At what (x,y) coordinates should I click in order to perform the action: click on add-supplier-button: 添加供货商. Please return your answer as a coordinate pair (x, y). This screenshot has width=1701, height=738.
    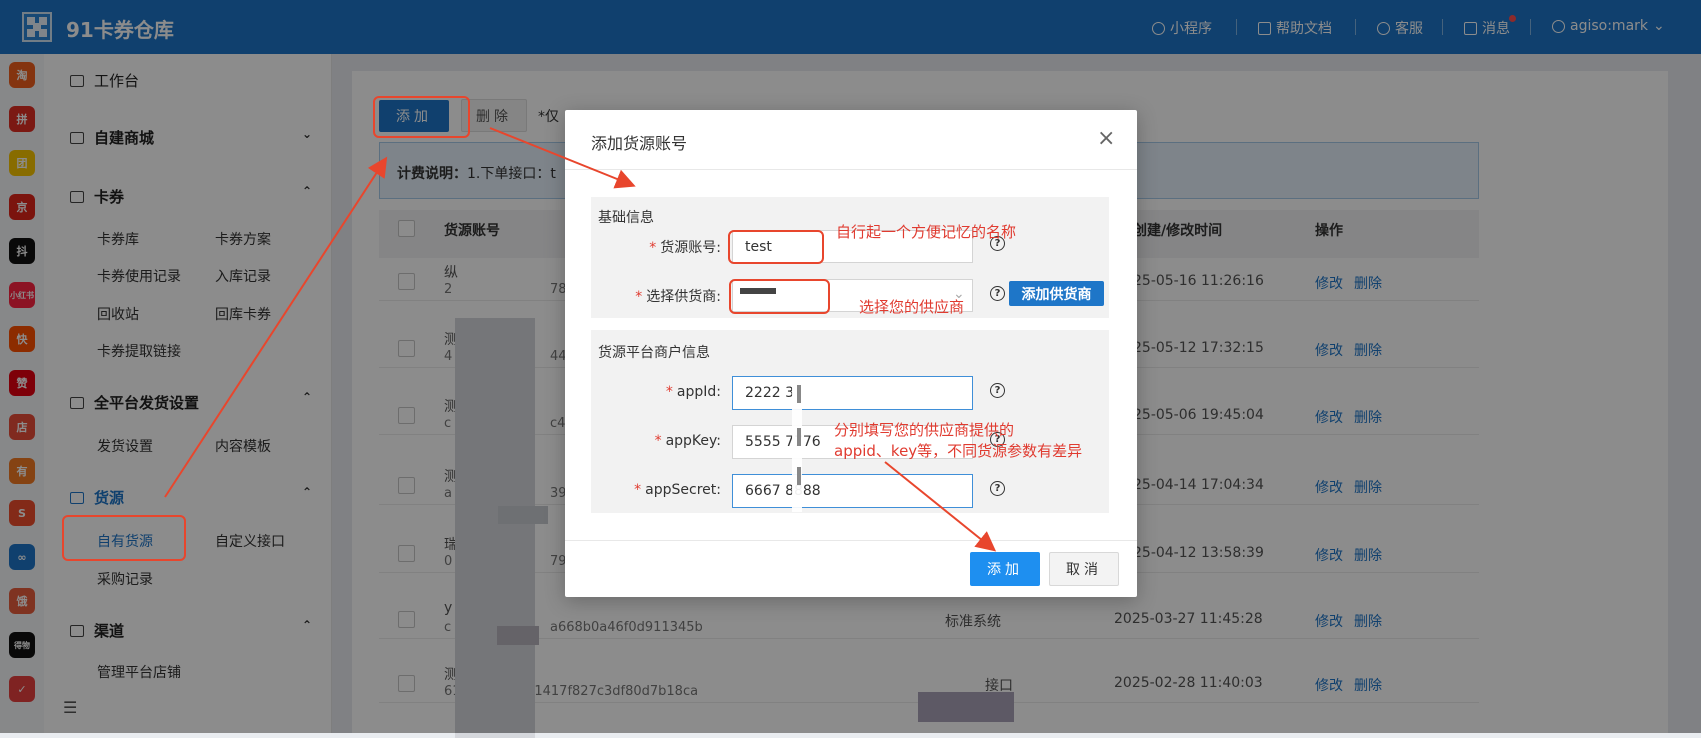
    Looking at the image, I should click on (1056, 293).